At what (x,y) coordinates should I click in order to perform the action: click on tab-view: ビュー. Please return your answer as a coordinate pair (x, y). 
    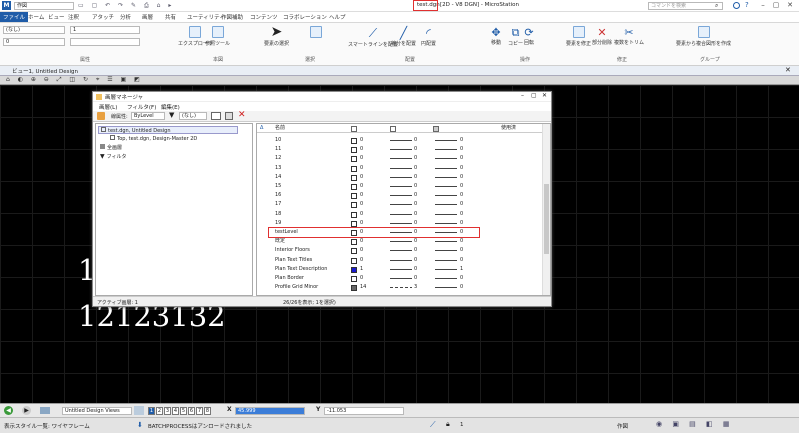
    Looking at the image, I should click on (56, 17).